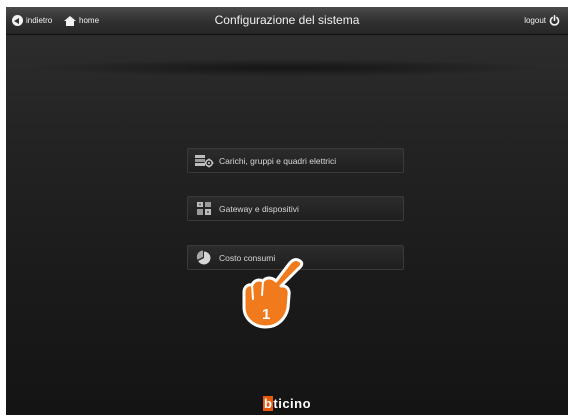 This screenshot has height=418, width=574. What do you see at coordinates (278, 160) in the screenshot?
I see `menu-item-label: Carichi, gruppi e quadri elettrici` at bounding box center [278, 160].